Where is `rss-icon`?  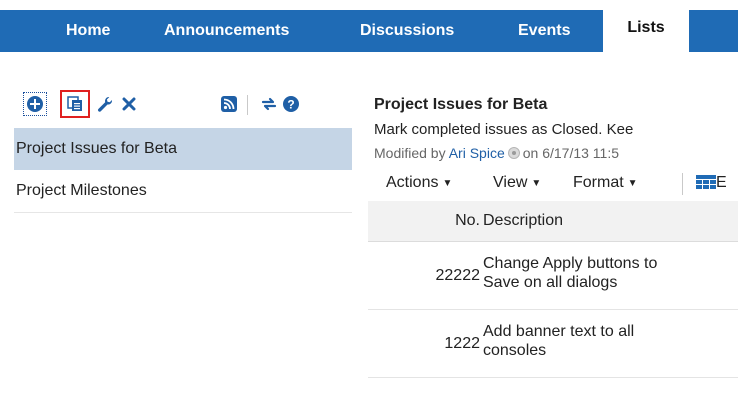 rss-icon is located at coordinates (229, 104).